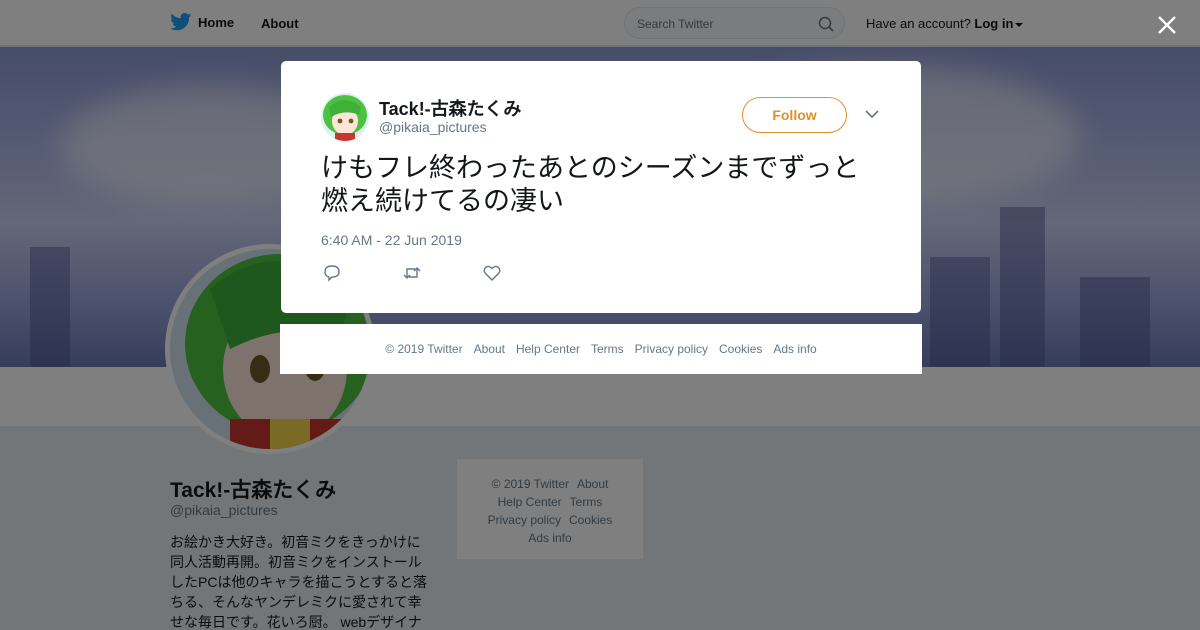  What do you see at coordinates (671, 349) in the screenshot?
I see `footer-privacy-link: Privacy policy` at bounding box center [671, 349].